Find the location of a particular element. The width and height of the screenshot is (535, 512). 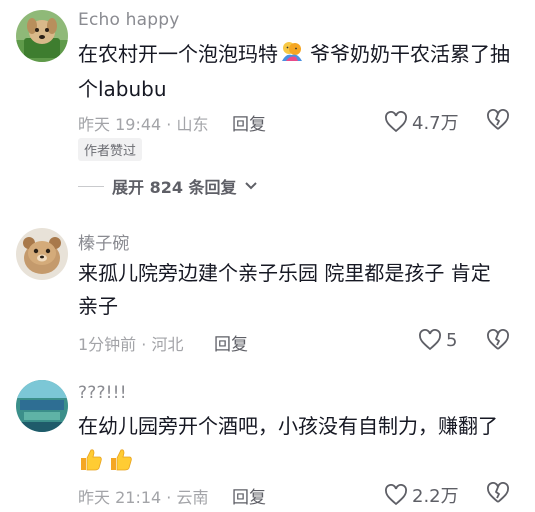

comment-text-part-1: 在农村开一个泡泡玛特 is located at coordinates (178, 54).